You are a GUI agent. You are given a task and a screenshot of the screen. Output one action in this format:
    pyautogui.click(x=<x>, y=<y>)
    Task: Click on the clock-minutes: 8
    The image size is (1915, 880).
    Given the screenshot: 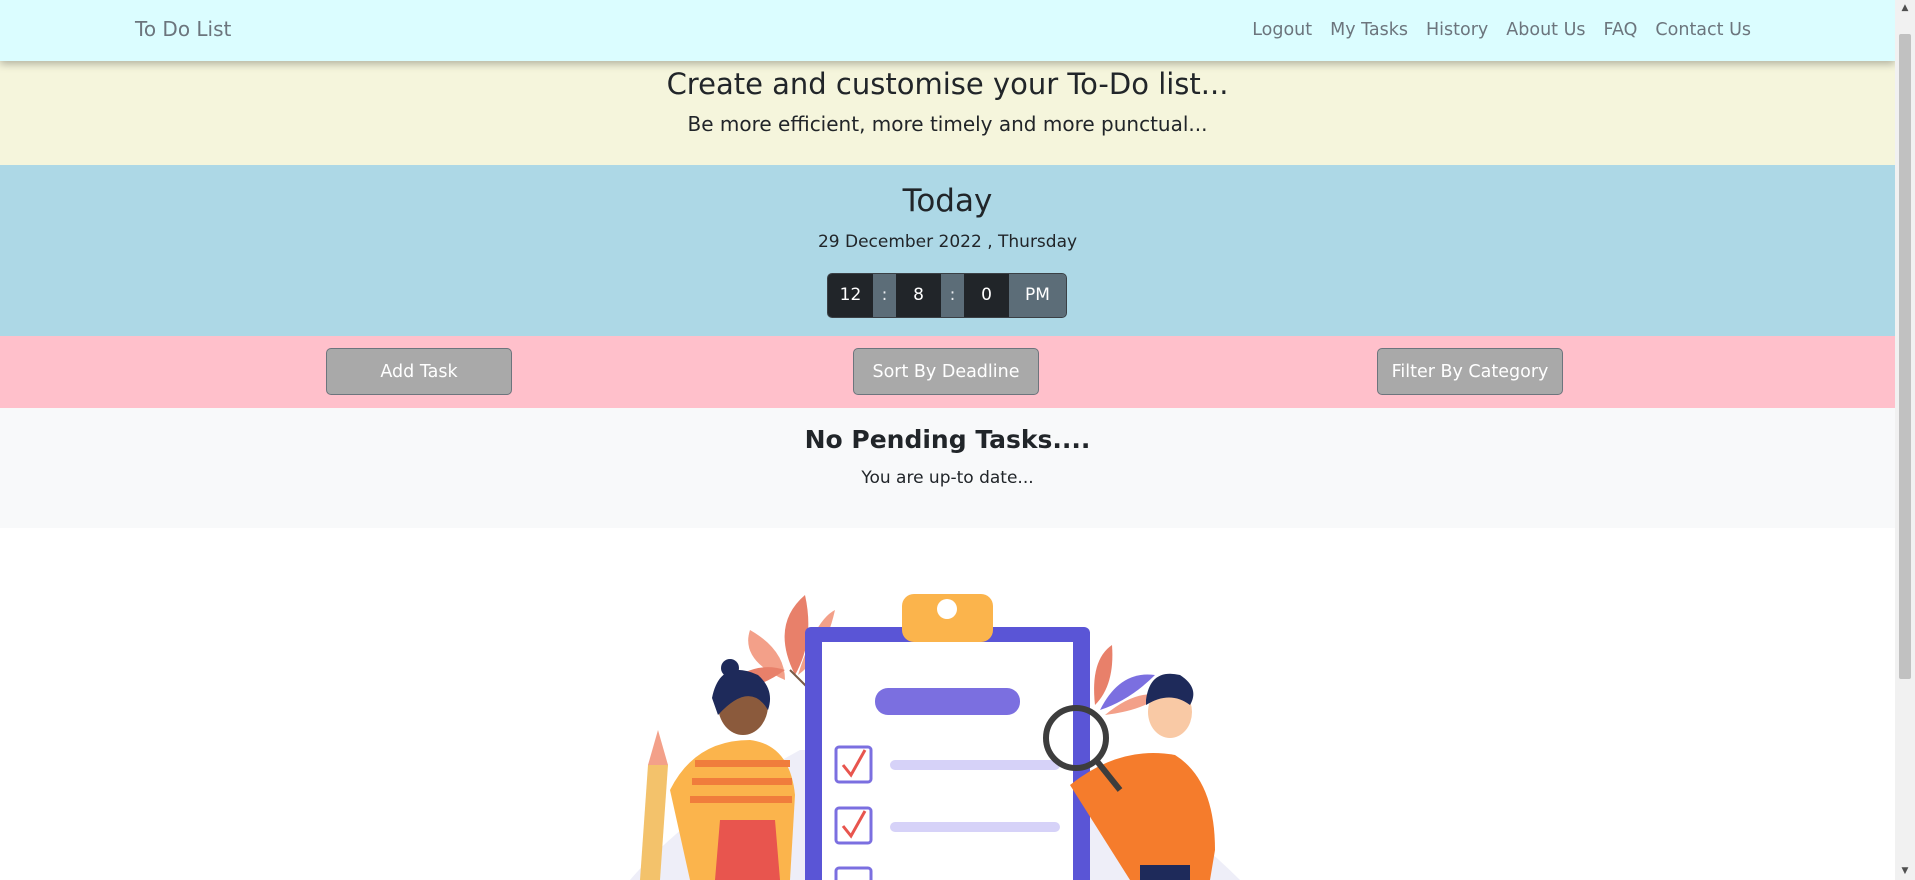 What is the action you would take?
    pyautogui.click(x=918, y=295)
    